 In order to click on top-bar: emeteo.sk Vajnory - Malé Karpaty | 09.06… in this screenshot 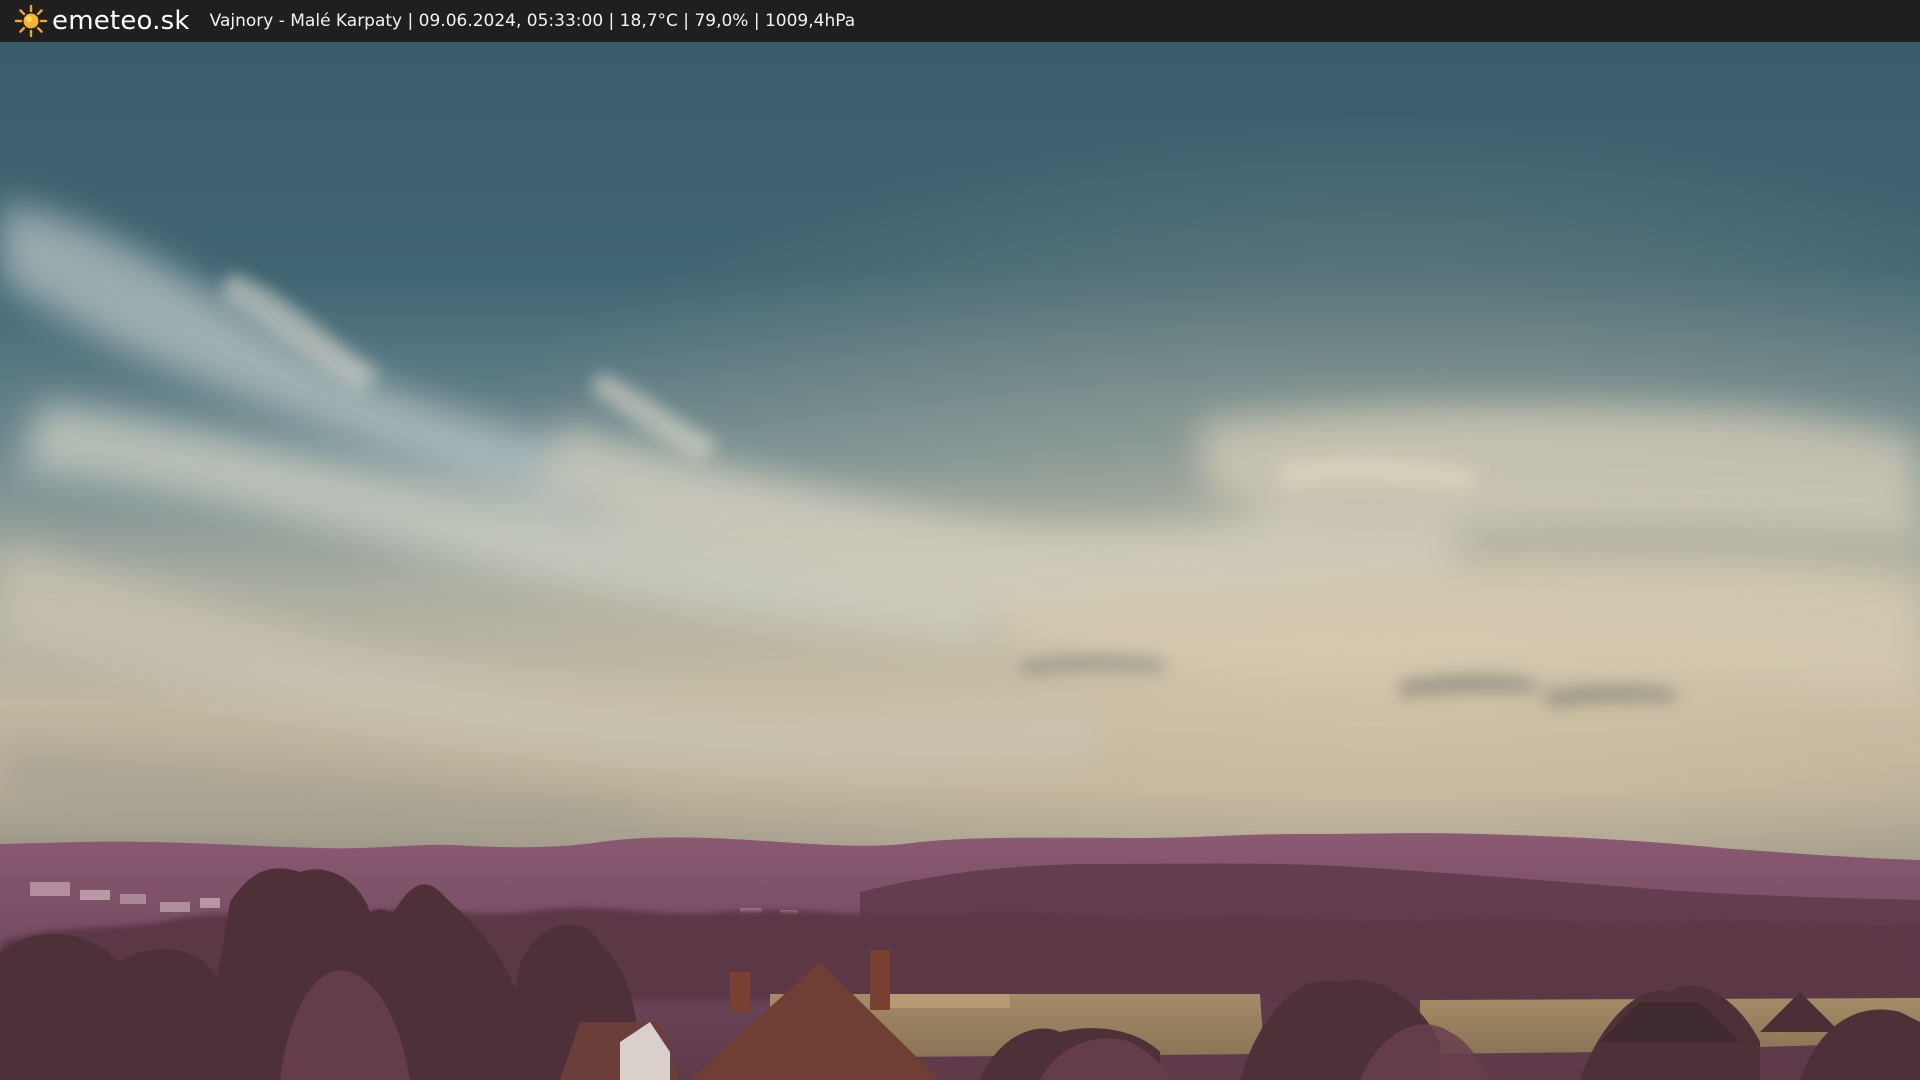, I will do `click(960, 21)`.